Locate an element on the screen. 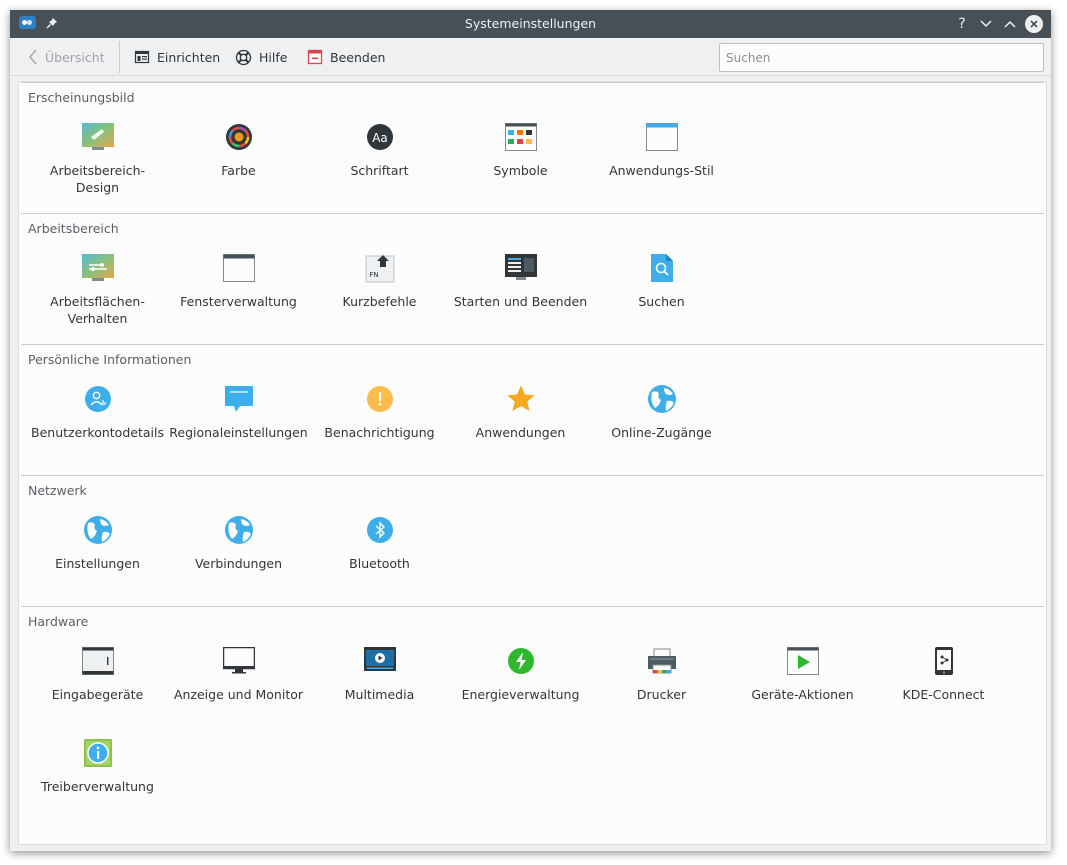  module-label: Online-Zugänge is located at coordinates (661, 432).